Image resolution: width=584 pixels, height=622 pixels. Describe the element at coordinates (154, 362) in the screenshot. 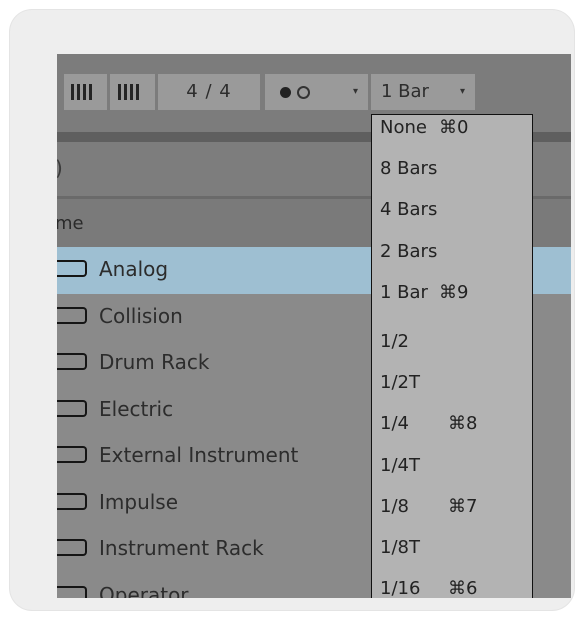

I see `list-item-label: Drum Rack` at that location.